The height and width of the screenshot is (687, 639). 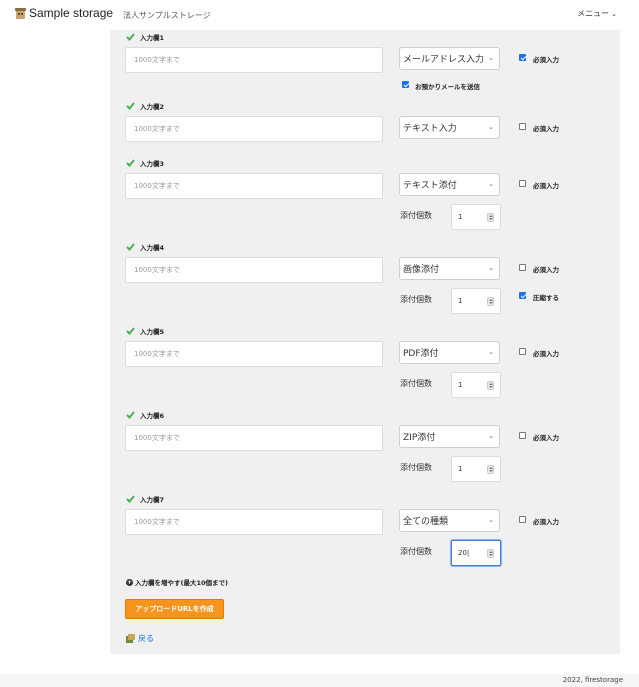 What do you see at coordinates (129, 582) in the screenshot?
I see `plus-circle-icon: +` at bounding box center [129, 582].